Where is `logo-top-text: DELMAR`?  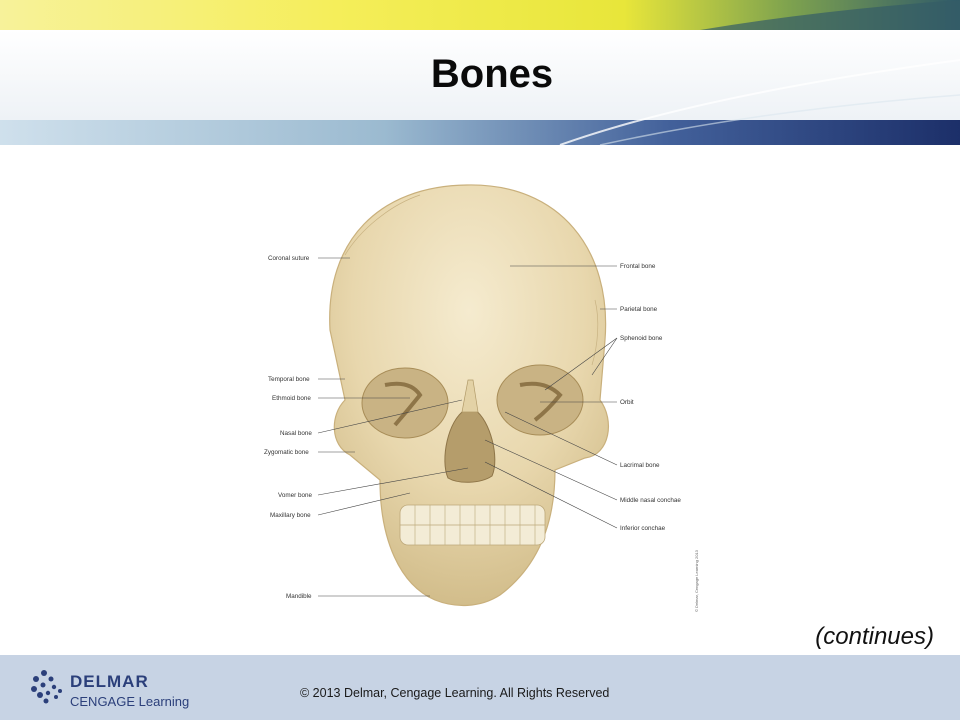 logo-top-text: DELMAR is located at coordinates (109, 681).